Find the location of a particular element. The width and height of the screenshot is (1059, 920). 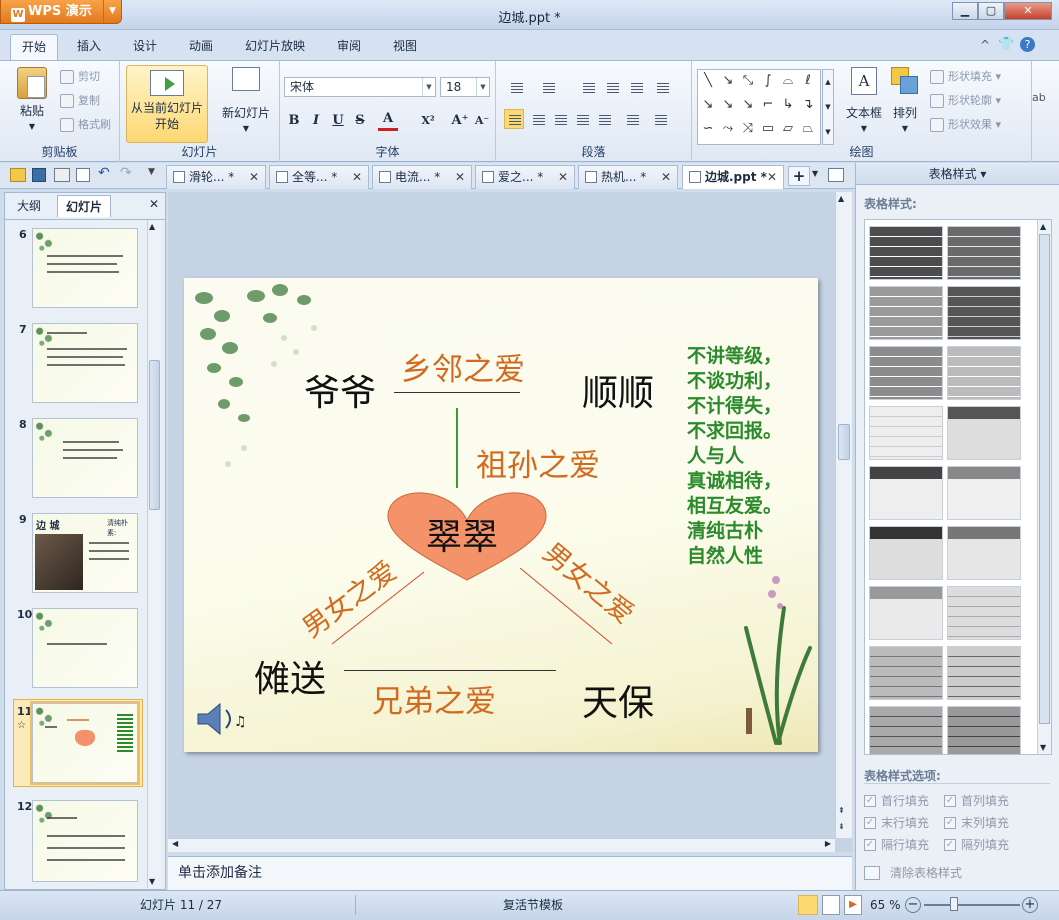

slideshow-view-icon: ▶ is located at coordinates (853, 905).